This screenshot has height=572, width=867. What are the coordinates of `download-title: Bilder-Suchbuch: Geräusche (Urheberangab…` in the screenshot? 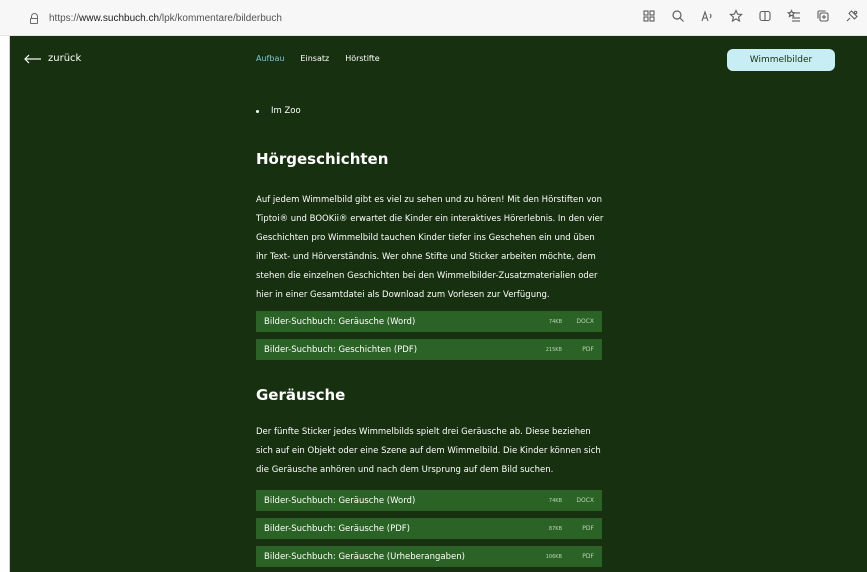 It's located at (364, 556).